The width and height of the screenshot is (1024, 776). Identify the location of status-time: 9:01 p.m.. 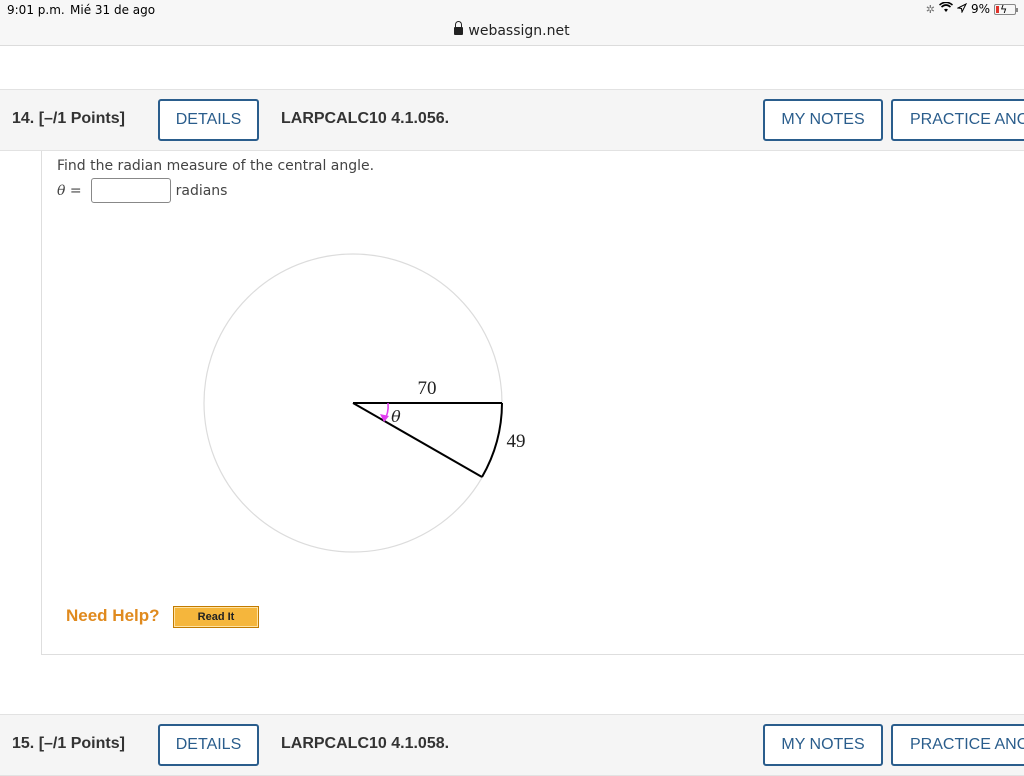
(36, 10).